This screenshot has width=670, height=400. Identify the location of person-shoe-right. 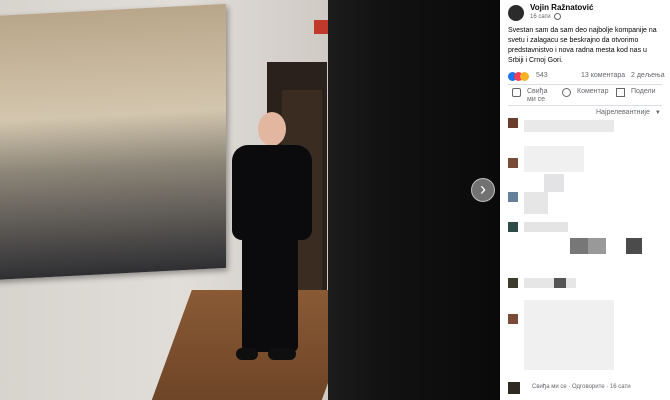
(282, 354).